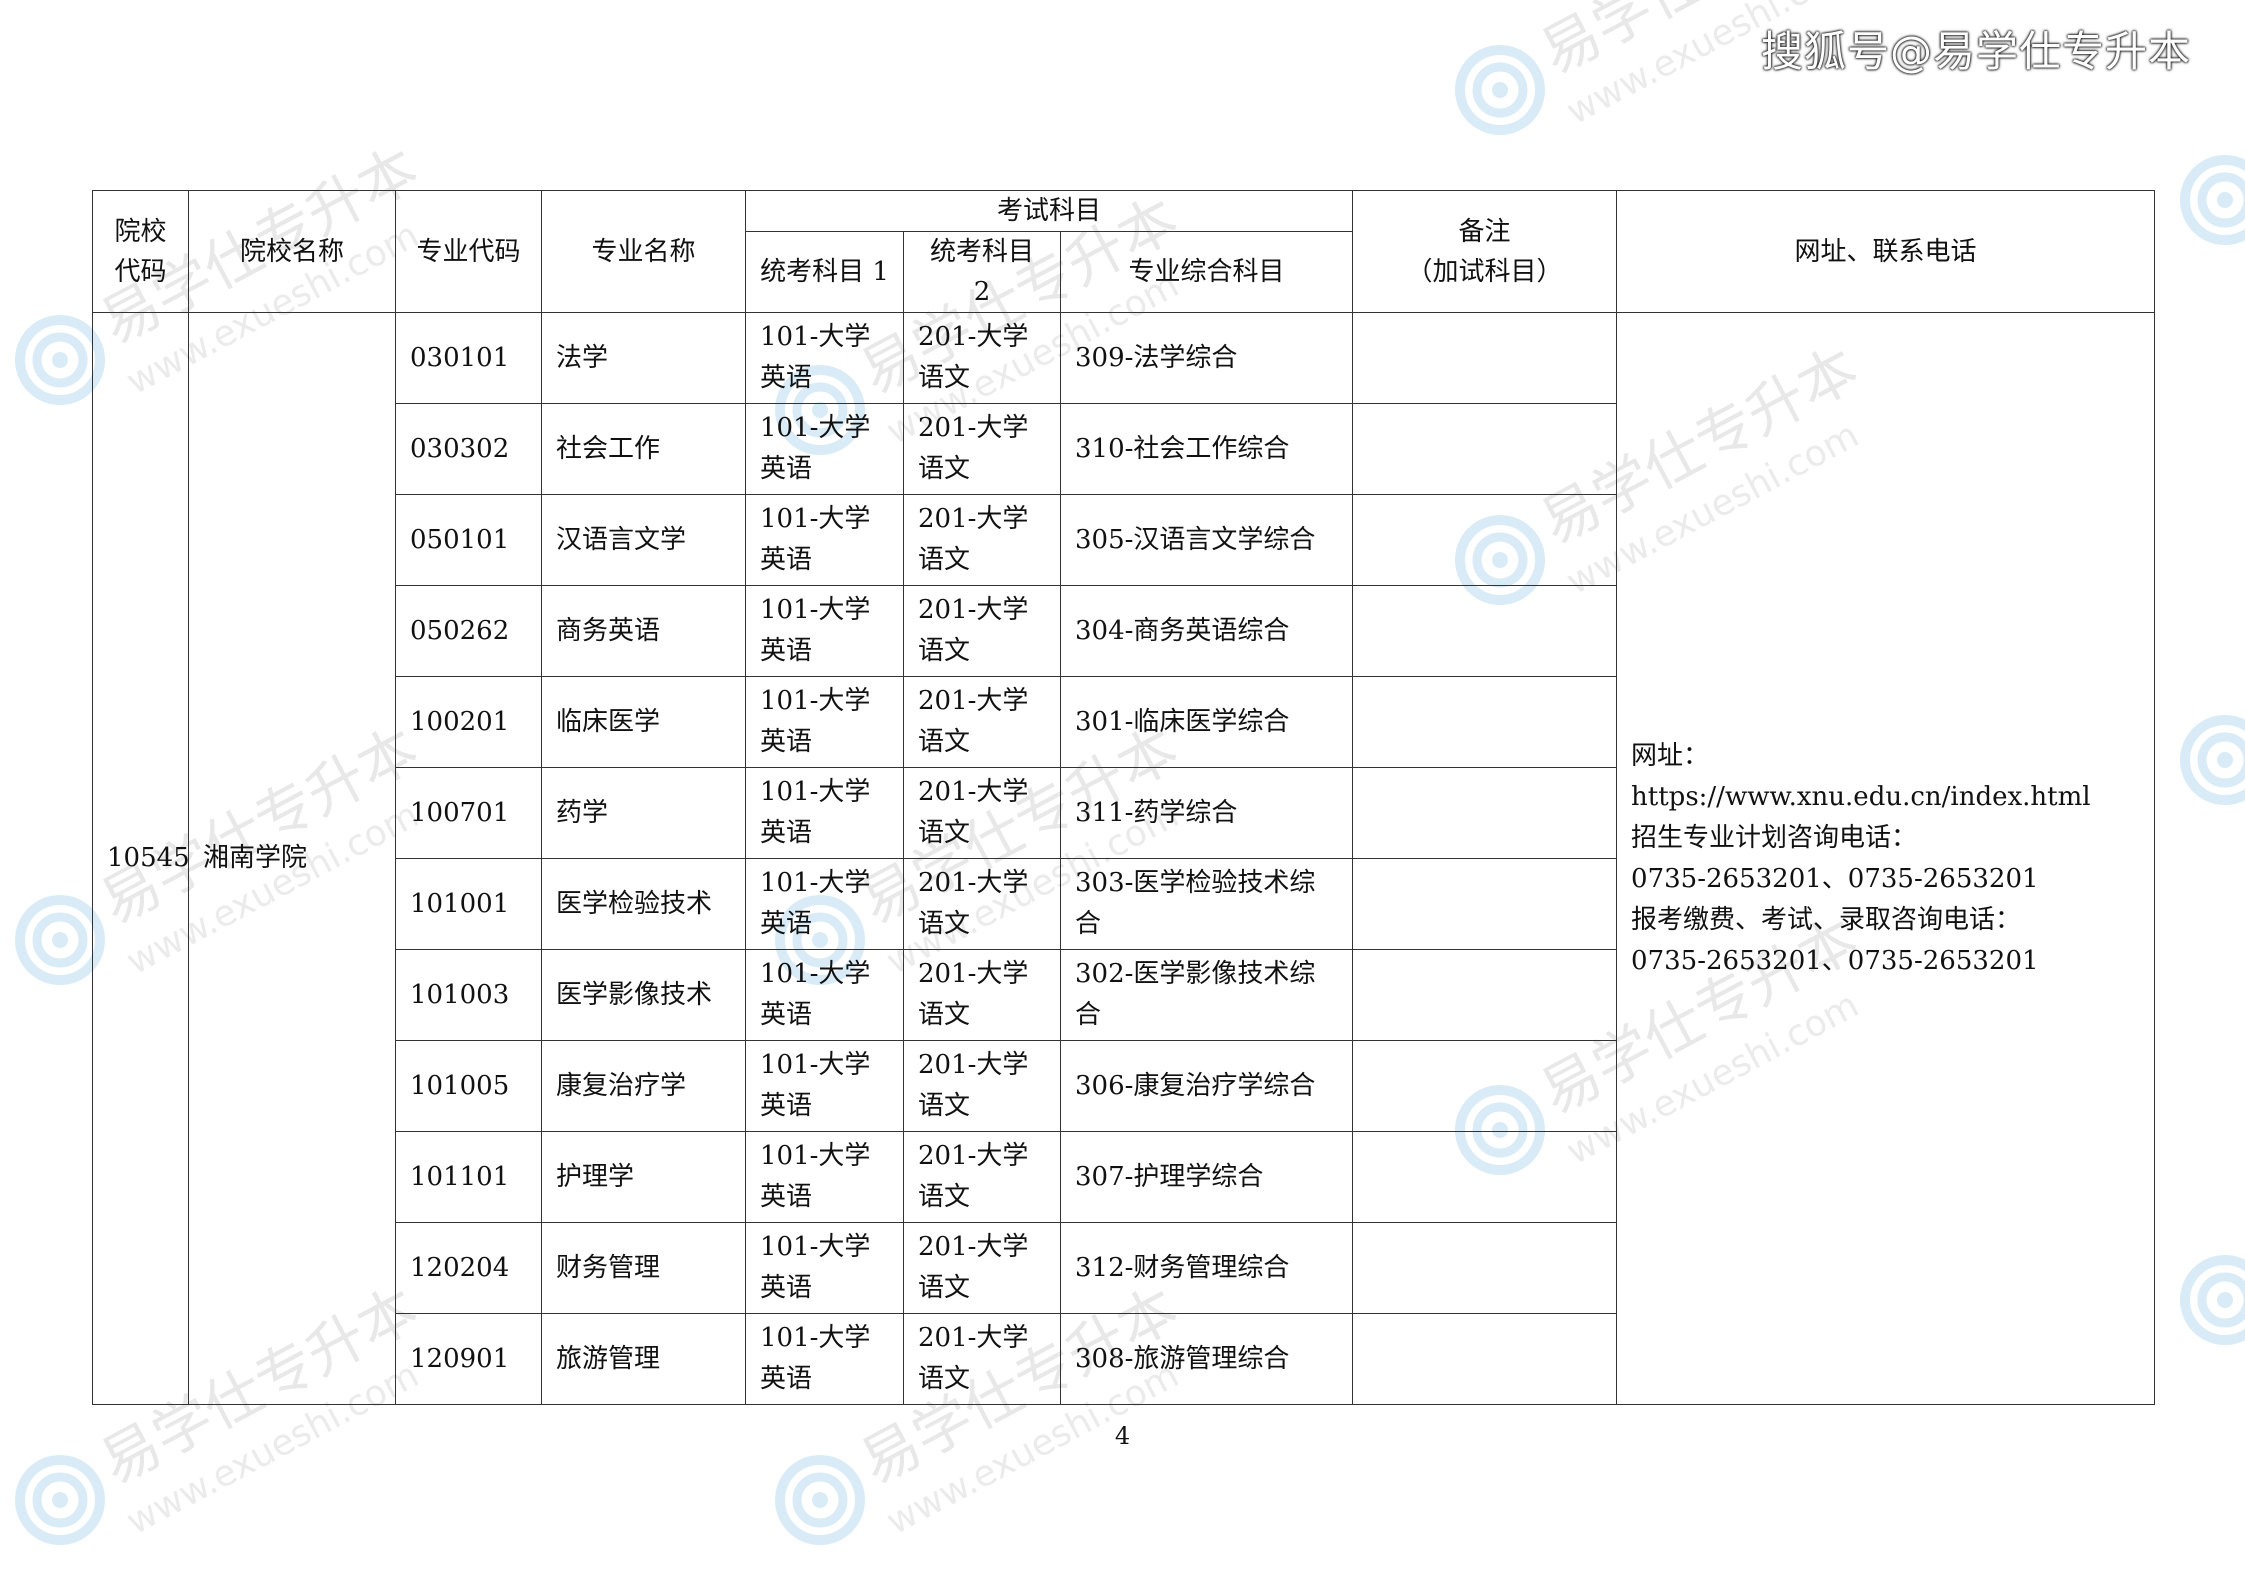 This screenshot has height=1587, width=2245. Describe the element at coordinates (1485, 251) in the screenshot. I see `header-remarks: 备注 （加试科目）` at that location.